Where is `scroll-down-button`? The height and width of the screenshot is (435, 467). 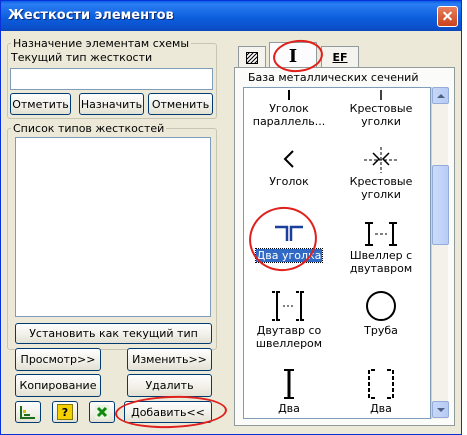
scroll-down-button is located at coordinates (440, 409).